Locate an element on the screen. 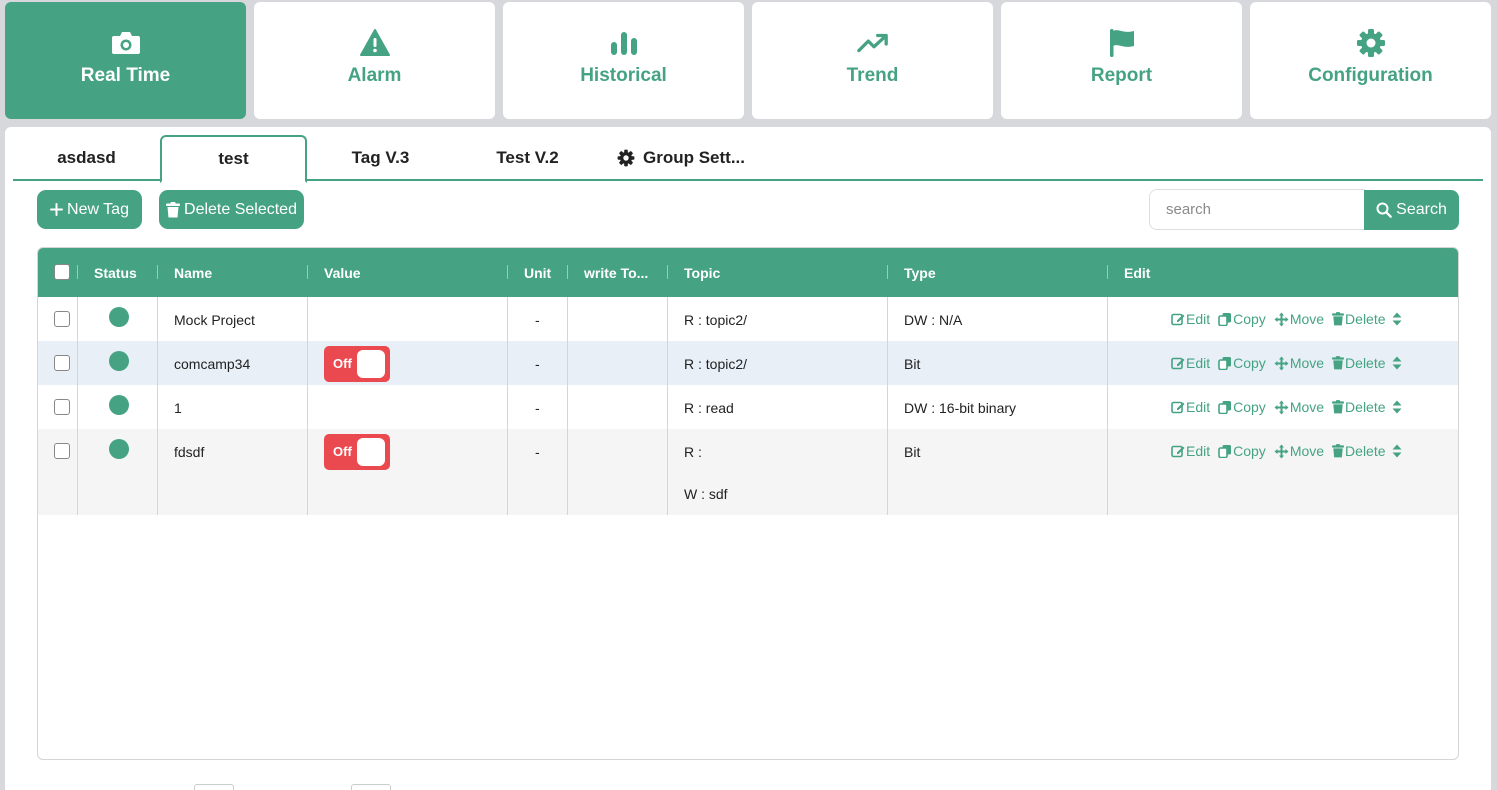  page-size-select is located at coordinates (214, 787).